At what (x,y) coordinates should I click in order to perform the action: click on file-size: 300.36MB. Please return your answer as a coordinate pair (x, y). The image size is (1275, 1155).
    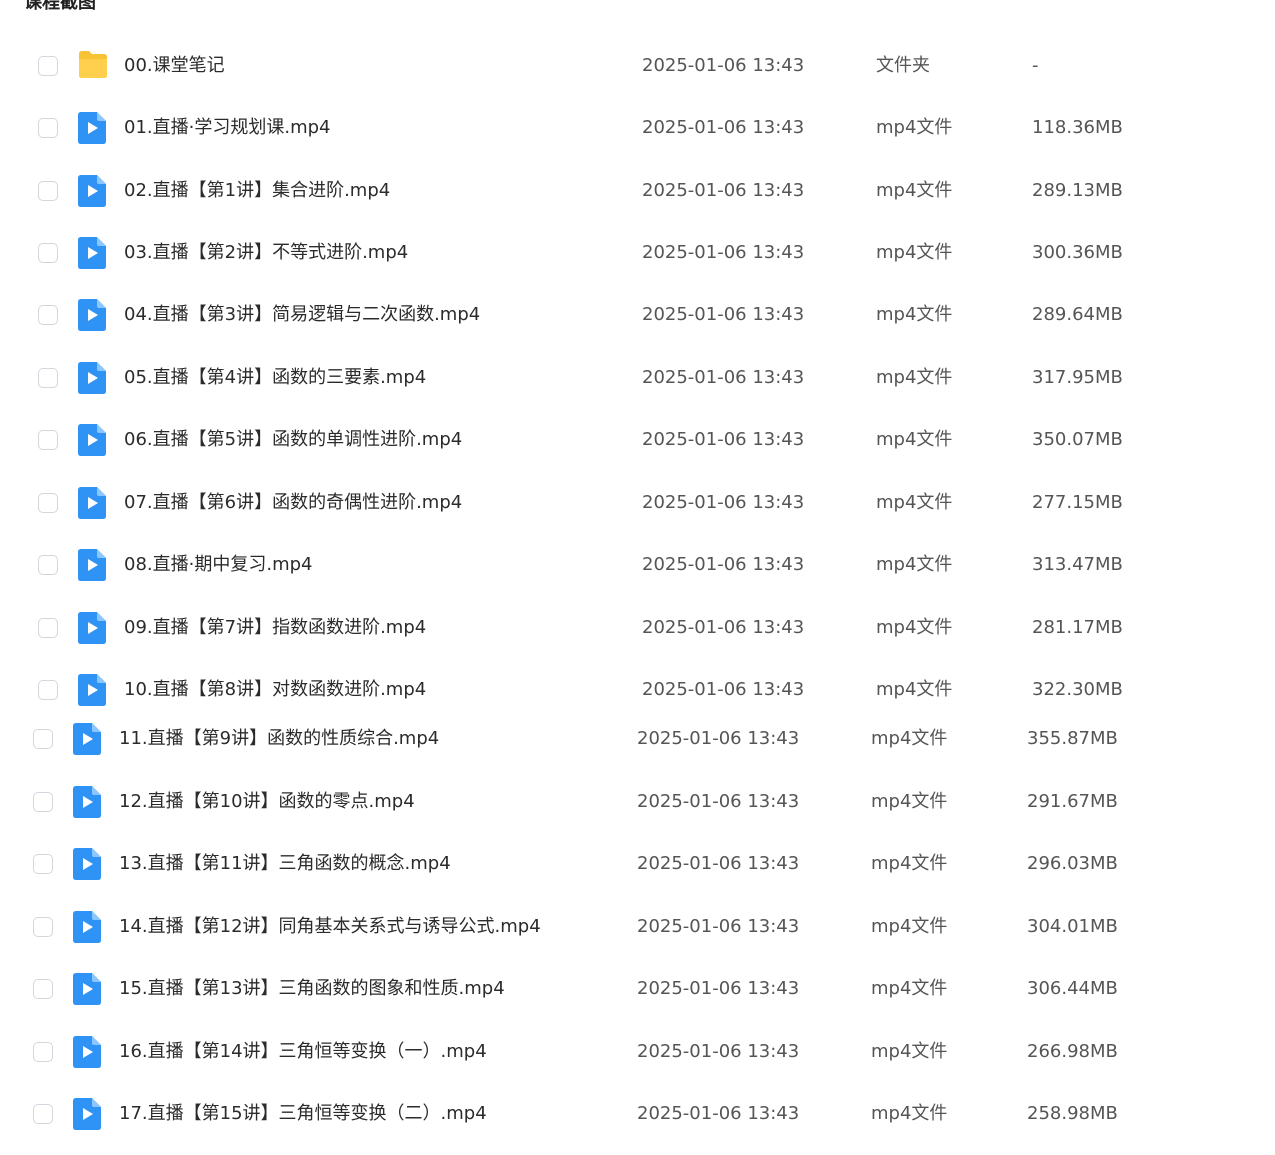
    Looking at the image, I should click on (1077, 252).